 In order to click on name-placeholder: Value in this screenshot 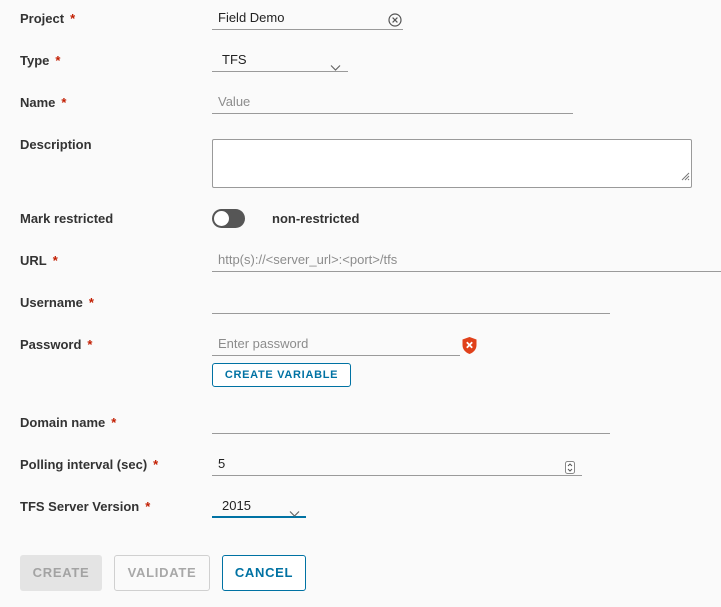, I will do `click(234, 101)`.